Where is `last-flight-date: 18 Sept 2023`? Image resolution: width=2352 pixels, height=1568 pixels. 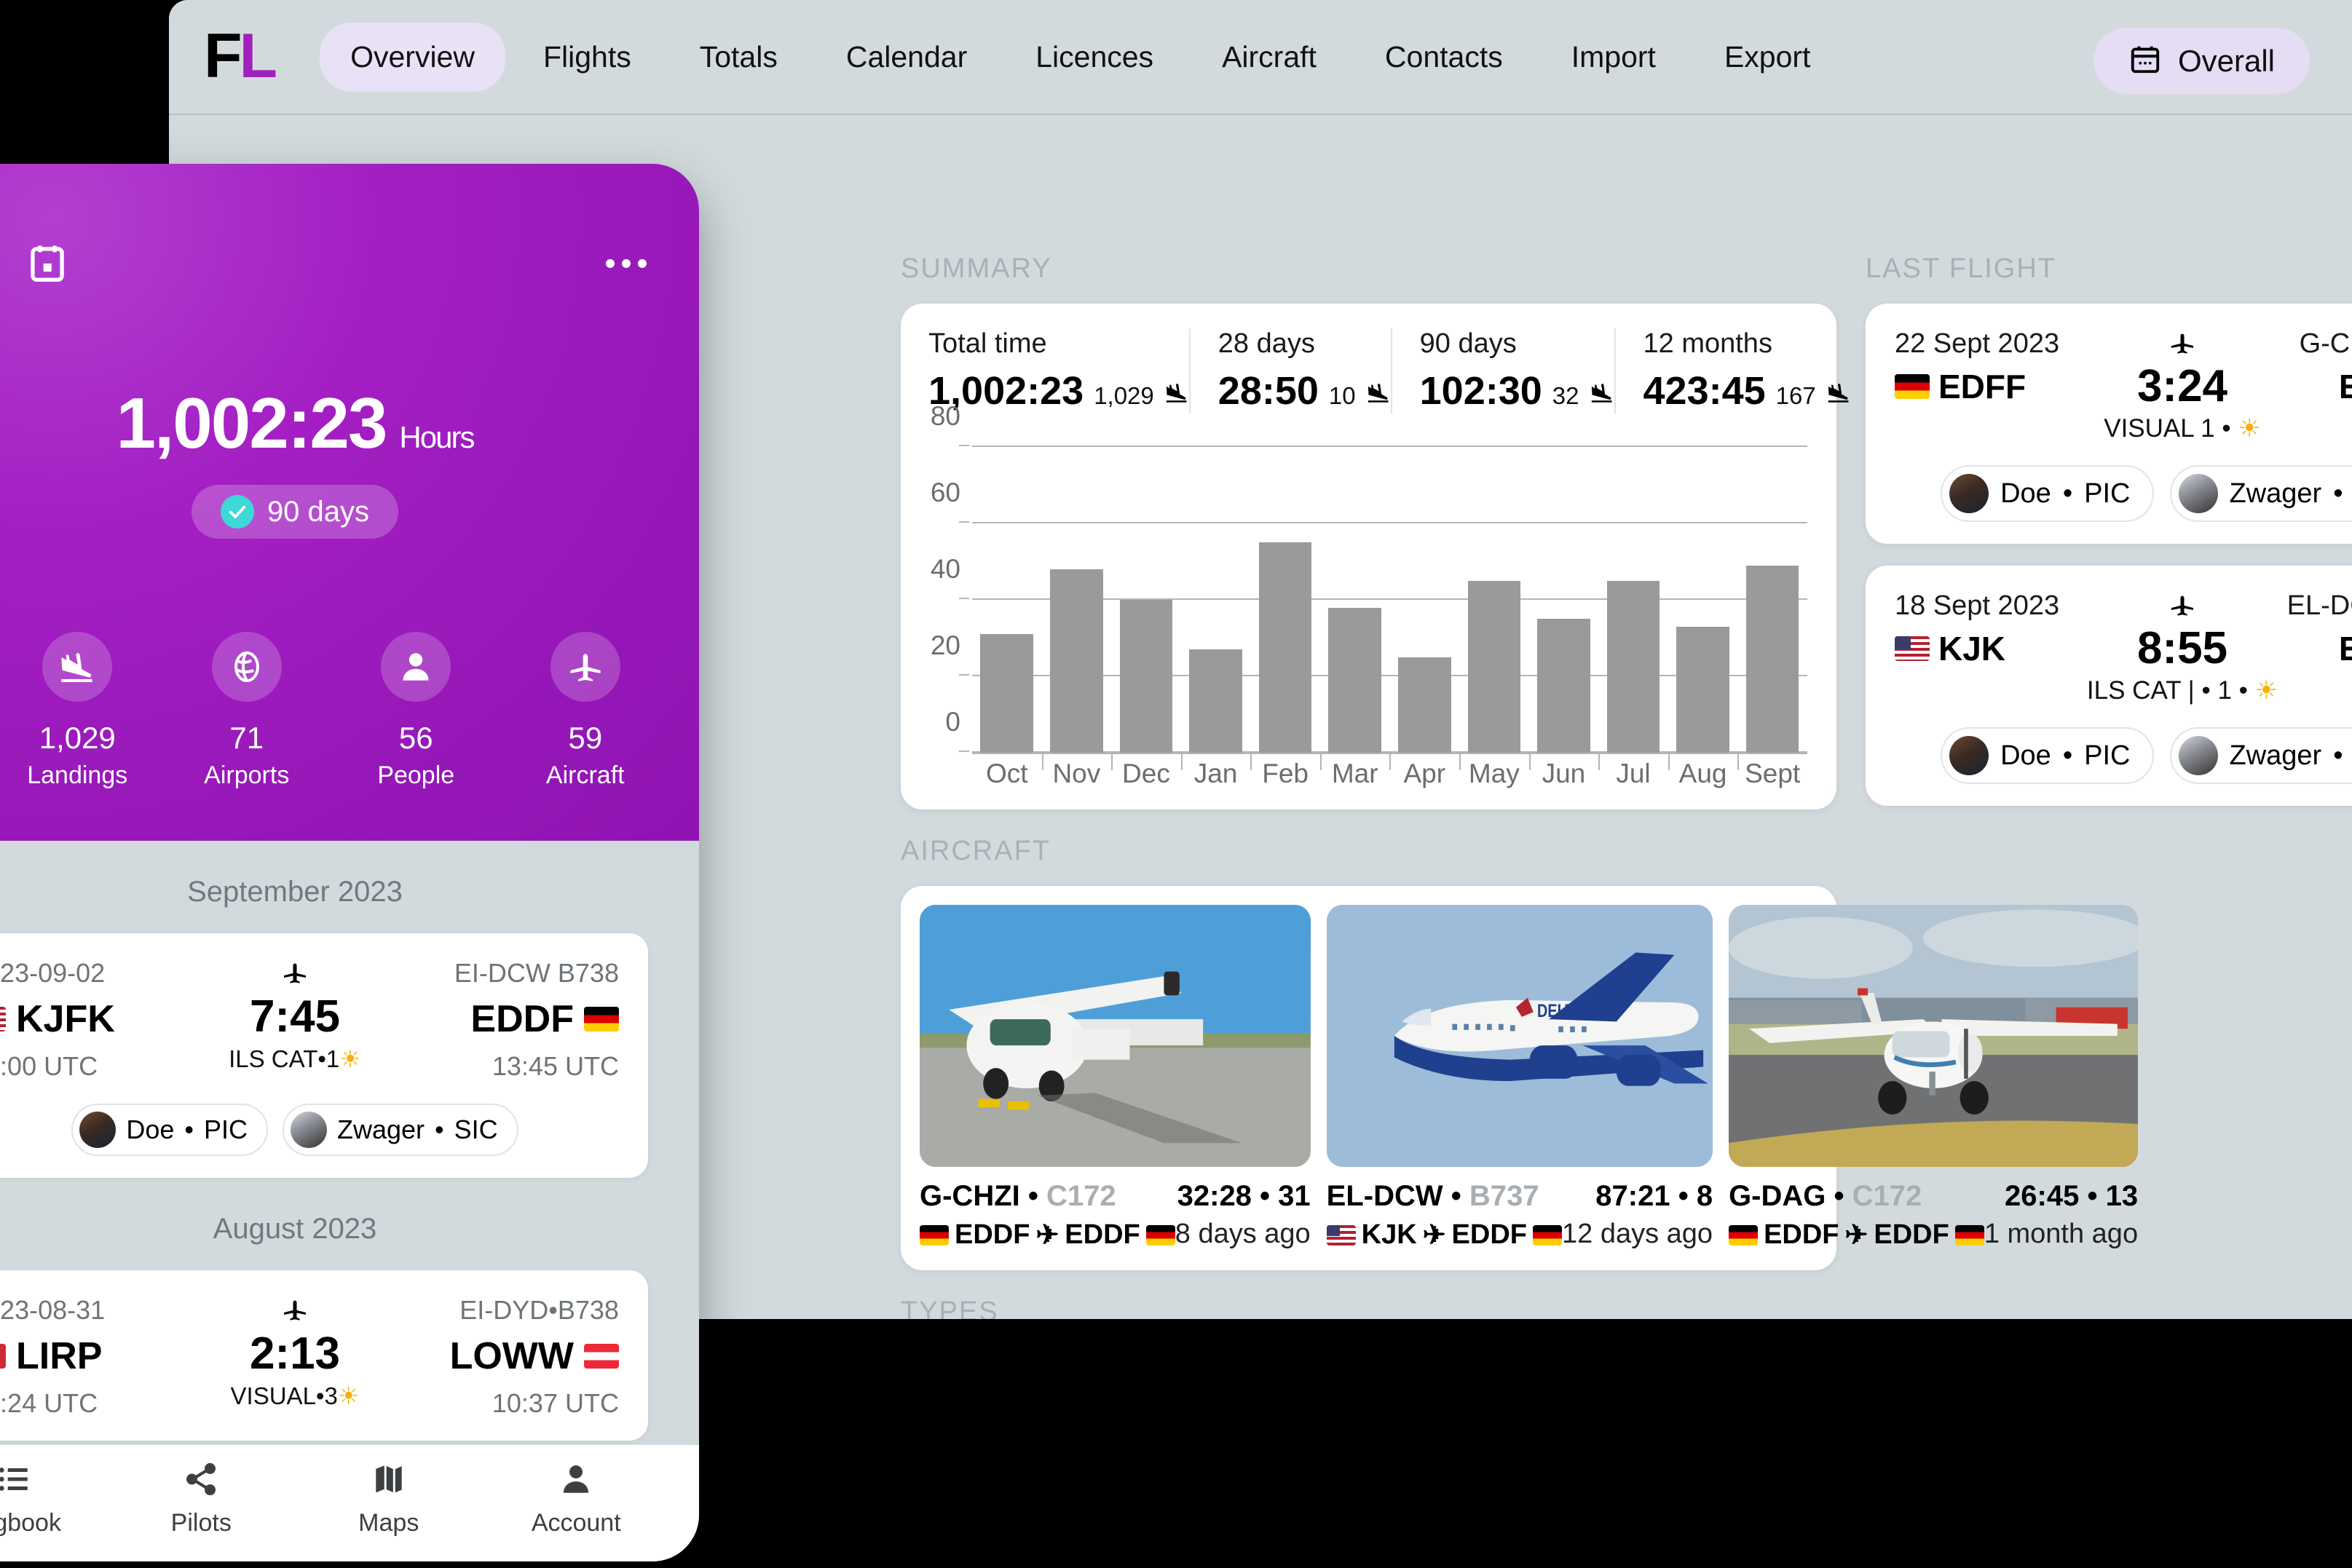
last-flight-date: 18 Sept 2023 is located at coordinates (1977, 606).